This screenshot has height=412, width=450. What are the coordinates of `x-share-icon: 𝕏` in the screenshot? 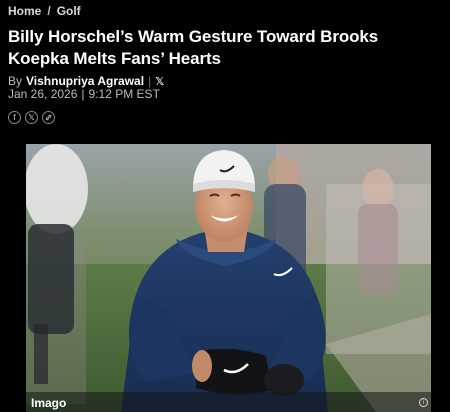 It's located at (31, 117).